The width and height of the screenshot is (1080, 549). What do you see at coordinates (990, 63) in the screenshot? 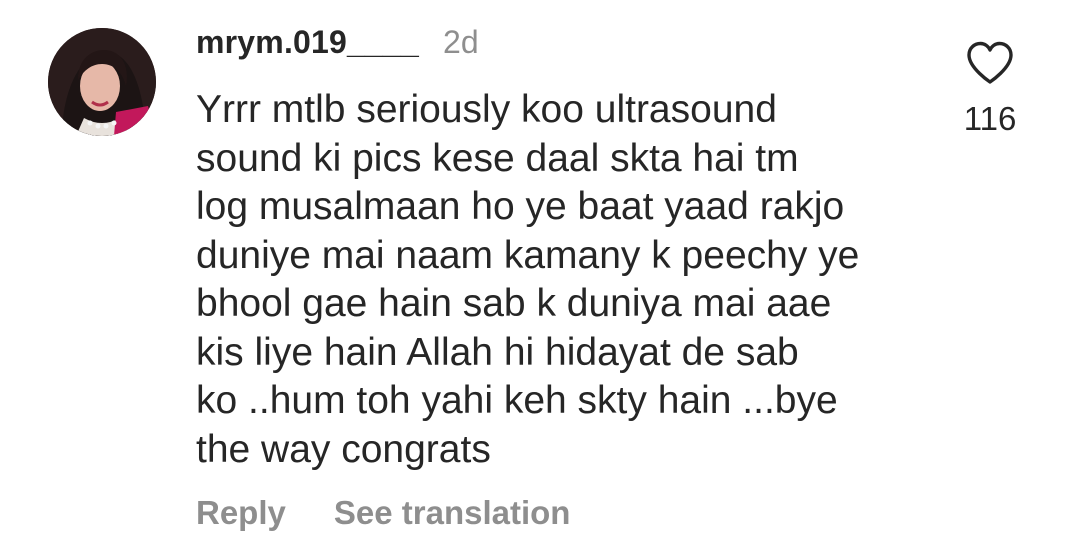
I see `heart-outline-icon` at bounding box center [990, 63].